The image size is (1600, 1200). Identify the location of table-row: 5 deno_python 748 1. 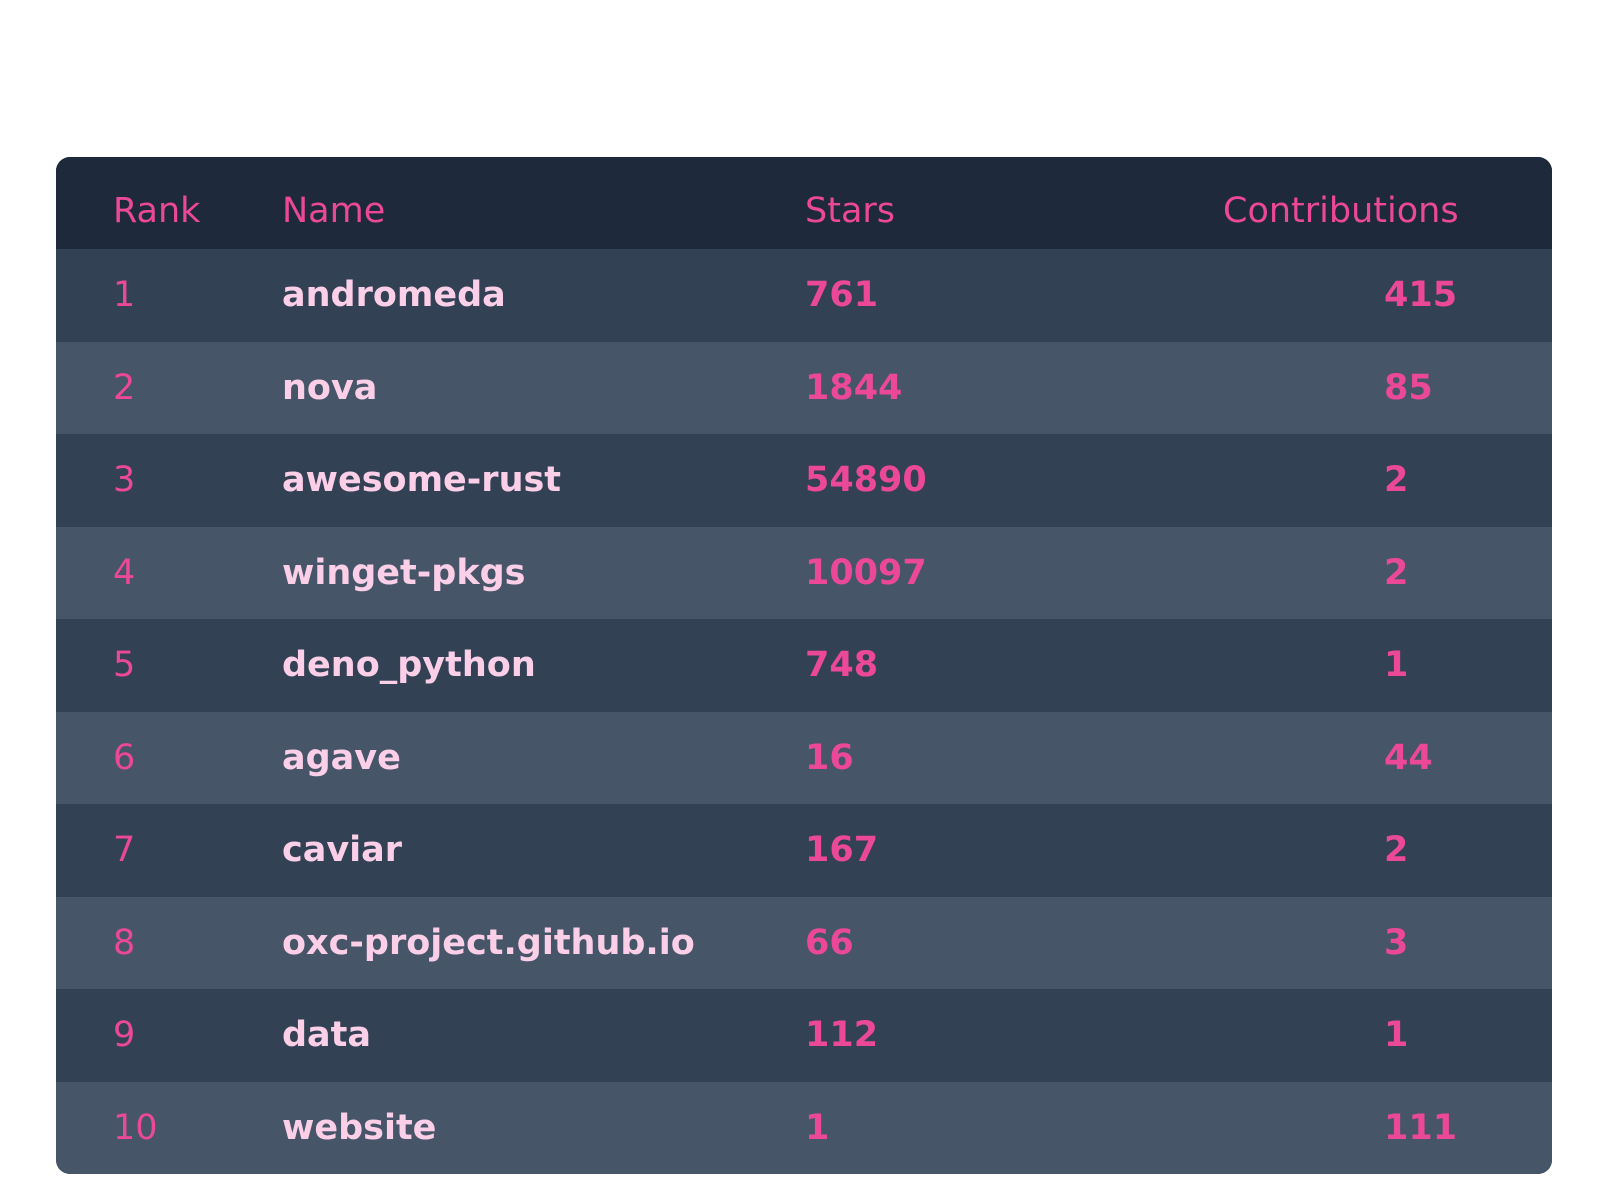
(804, 665).